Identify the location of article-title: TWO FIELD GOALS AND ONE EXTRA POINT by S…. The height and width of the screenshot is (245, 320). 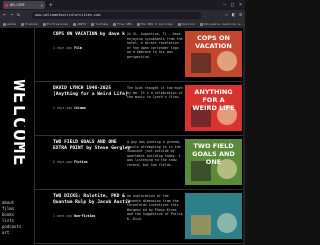
(92, 146).